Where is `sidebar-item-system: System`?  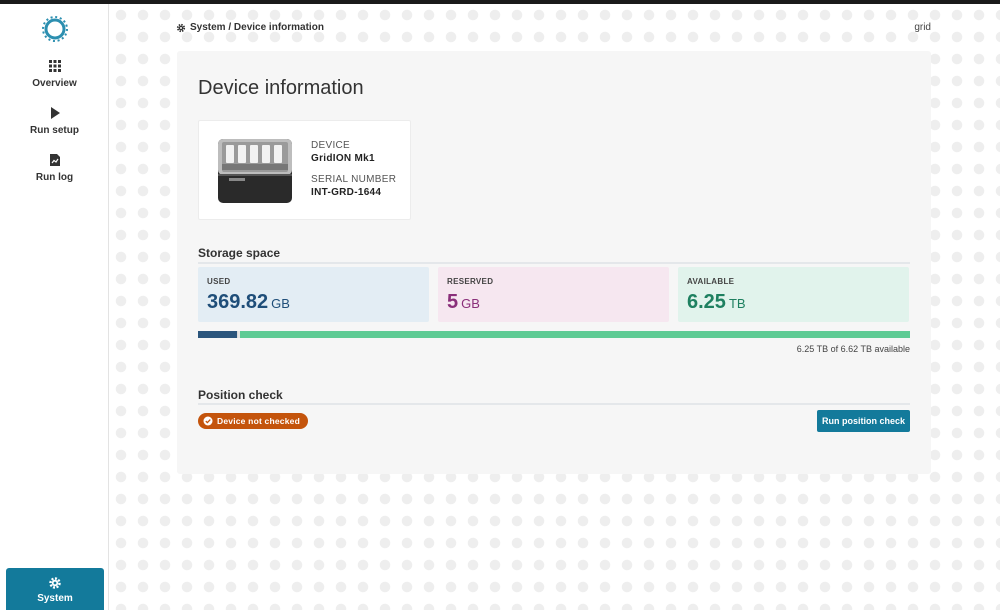 sidebar-item-system: System is located at coordinates (55, 589).